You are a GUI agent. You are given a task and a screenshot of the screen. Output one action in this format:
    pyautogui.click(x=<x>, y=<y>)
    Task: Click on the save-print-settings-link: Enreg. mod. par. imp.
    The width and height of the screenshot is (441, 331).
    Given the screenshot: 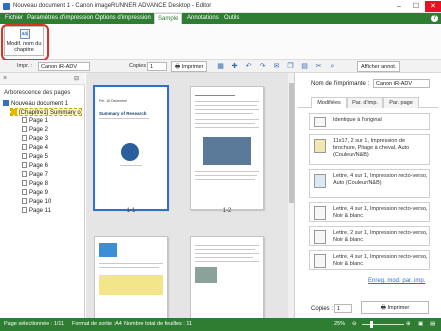 What is the action you would take?
    pyautogui.click(x=396, y=281)
    